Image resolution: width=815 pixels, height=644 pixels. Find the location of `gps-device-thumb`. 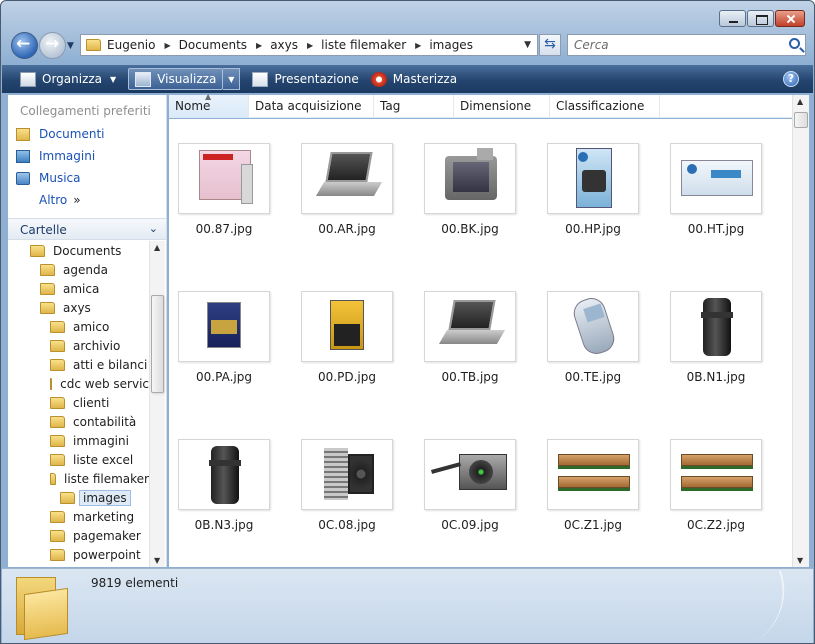

gps-device-thumb is located at coordinates (470, 178).